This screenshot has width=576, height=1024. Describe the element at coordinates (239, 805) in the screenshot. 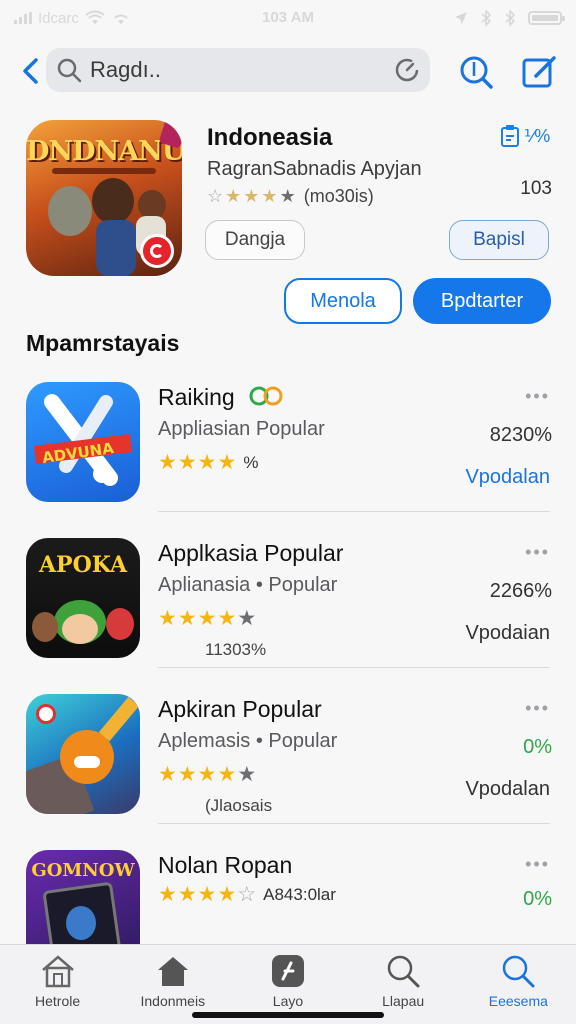

I see `app-note: (Jlaosais` at that location.